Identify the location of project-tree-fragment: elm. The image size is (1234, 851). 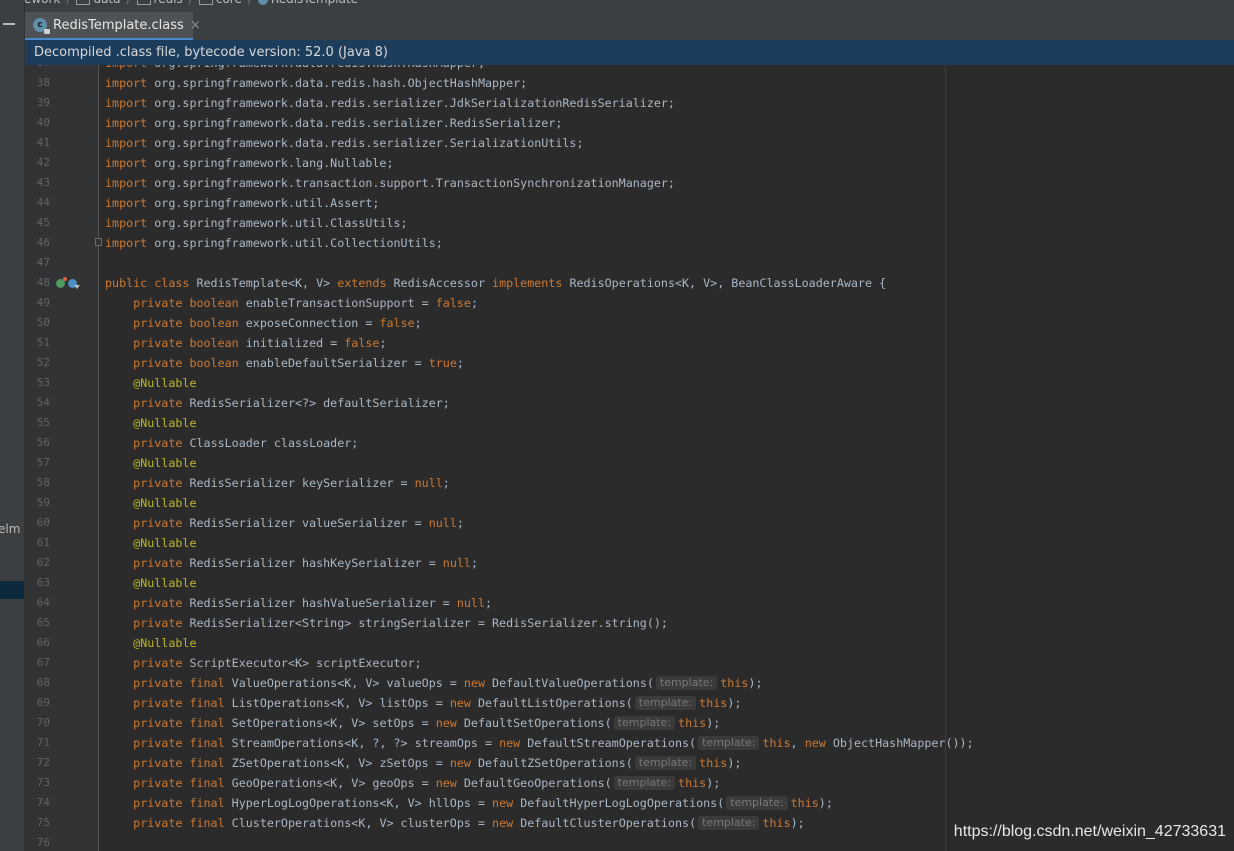
(10, 529).